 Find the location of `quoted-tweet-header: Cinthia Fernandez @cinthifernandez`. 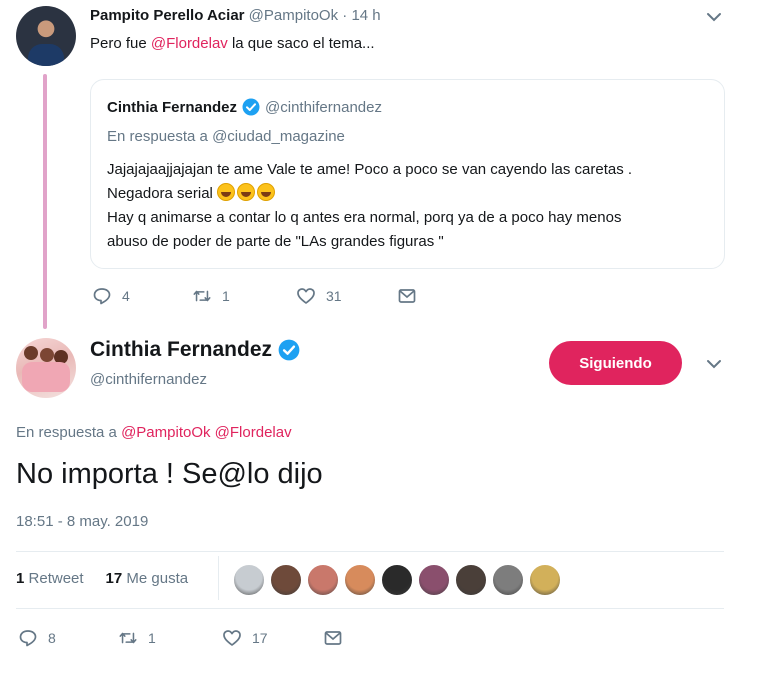

quoted-tweet-header: Cinthia Fernandez @cinthifernandez is located at coordinates (244, 107).